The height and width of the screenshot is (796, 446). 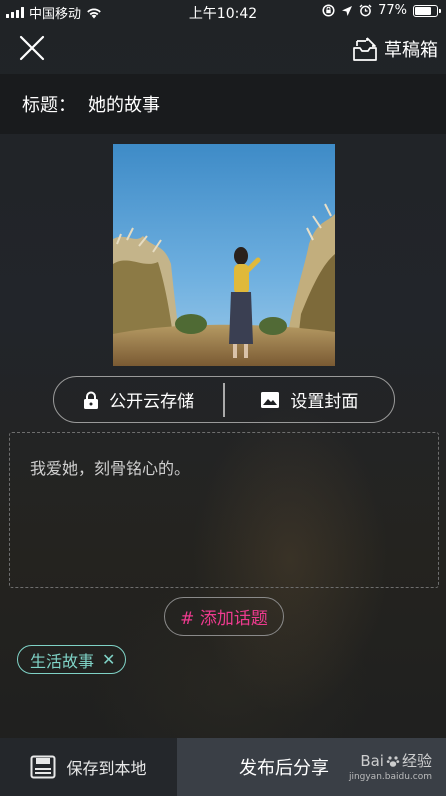 I want to click on status-bar: 中国移动 上午10:42 77%, so click(x=223, y=11).